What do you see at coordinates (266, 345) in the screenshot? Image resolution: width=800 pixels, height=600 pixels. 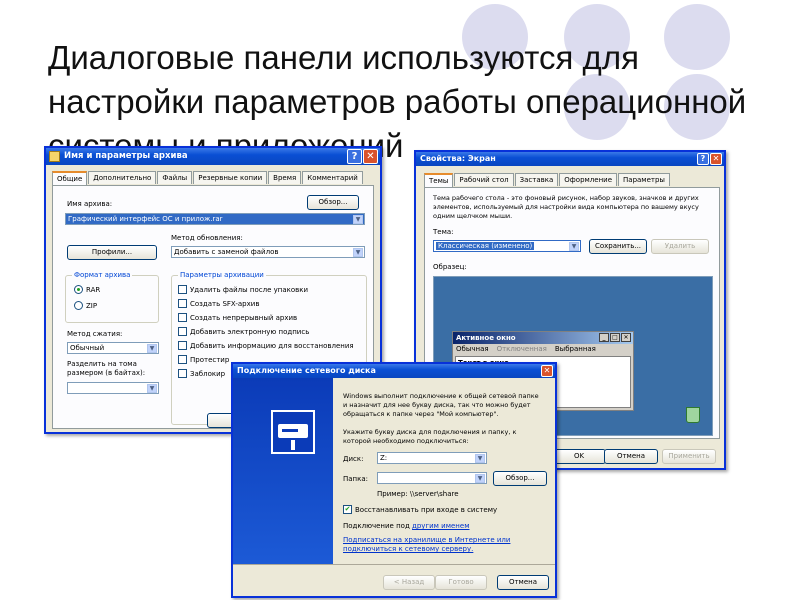 I see `param-checkbox: Добавить информацию для восстановления` at bounding box center [266, 345].